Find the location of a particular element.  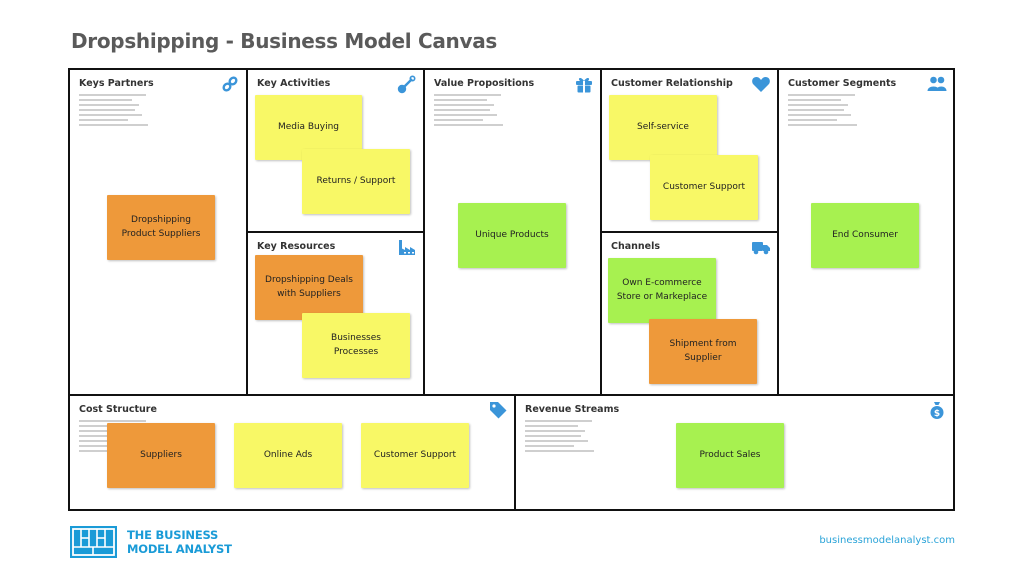

link-icon is located at coordinates (230, 84).